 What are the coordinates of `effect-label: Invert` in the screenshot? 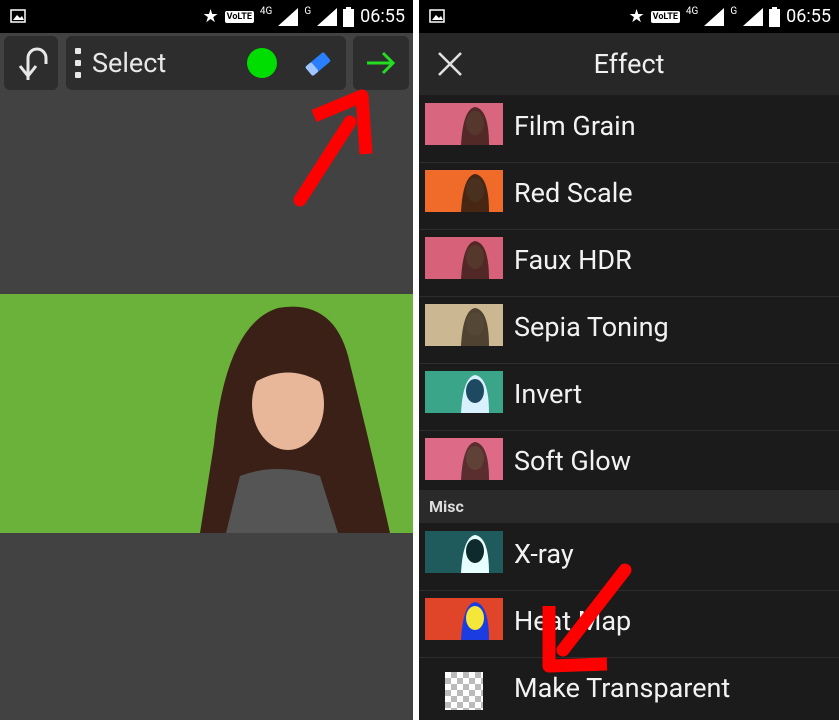 It's located at (548, 394).